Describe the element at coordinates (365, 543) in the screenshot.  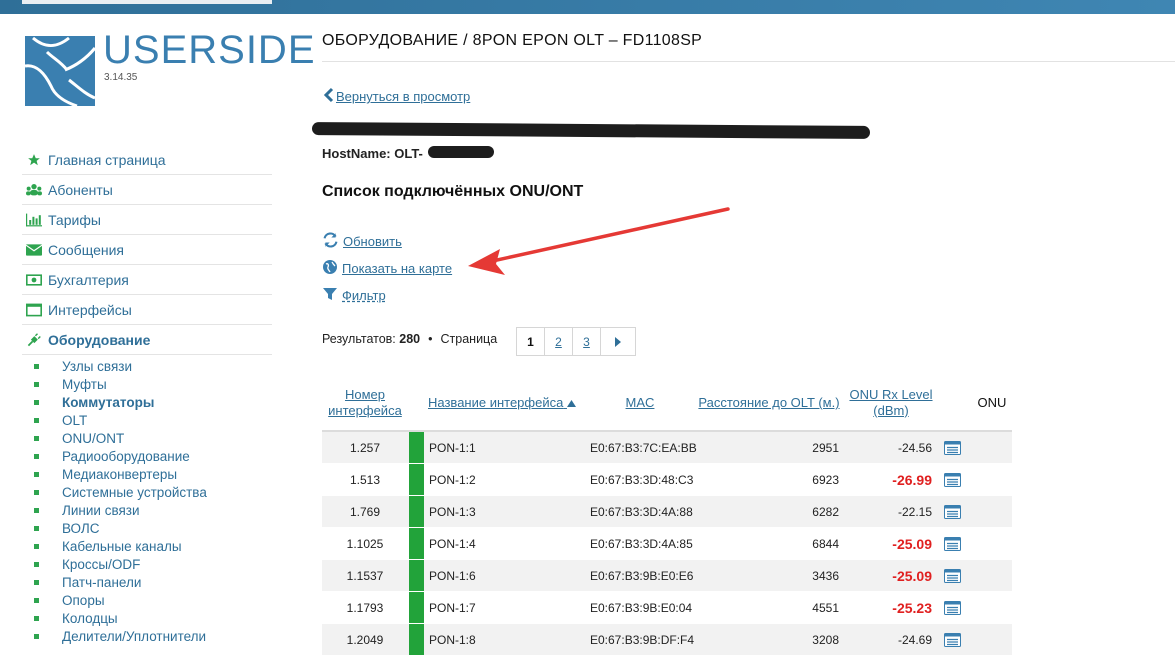
I see `cell-interface-number: 1.1025` at that location.